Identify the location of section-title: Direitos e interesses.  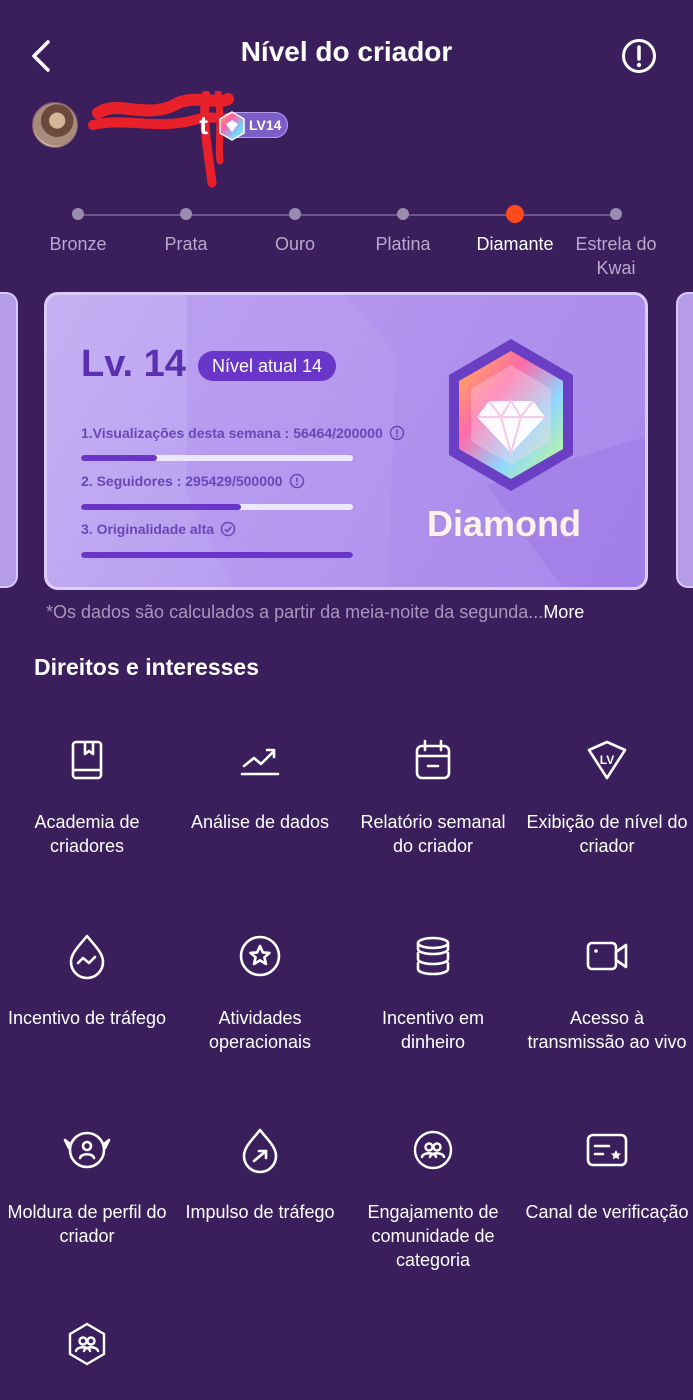
(147, 667).